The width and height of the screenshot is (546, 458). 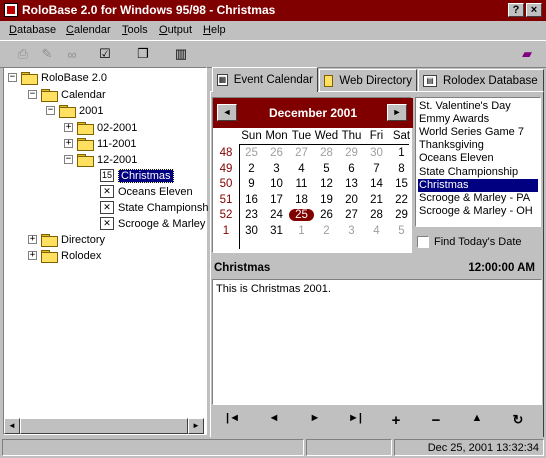 I want to click on calendar-day: 31, so click(x=276, y=231).